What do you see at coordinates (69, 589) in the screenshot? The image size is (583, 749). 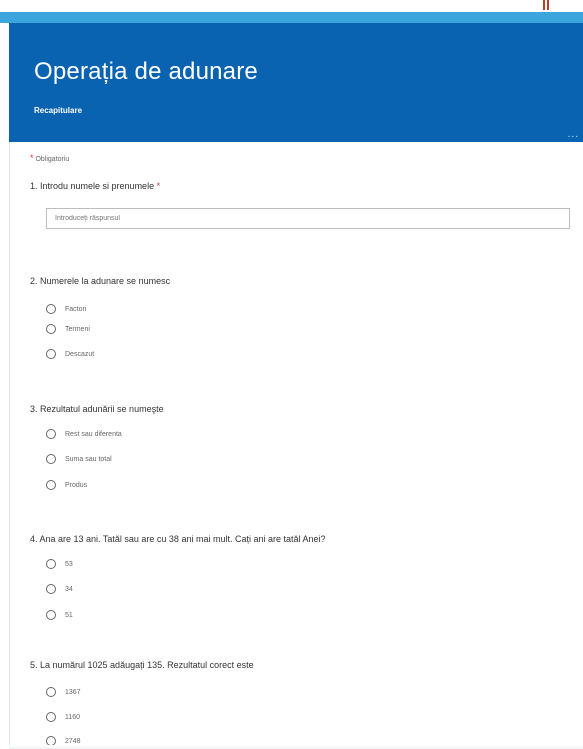 I see `option-label: 34` at bounding box center [69, 589].